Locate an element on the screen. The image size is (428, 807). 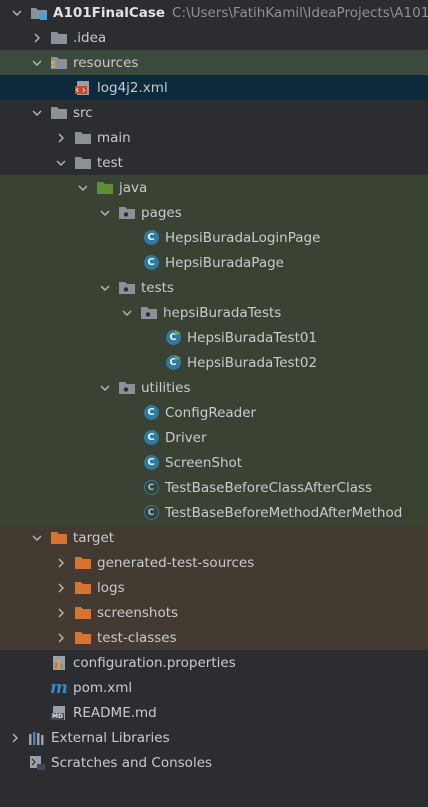
project-path: C:\Users\FatihKamil\IdeaProjects\A101Fi is located at coordinates (300, 12).